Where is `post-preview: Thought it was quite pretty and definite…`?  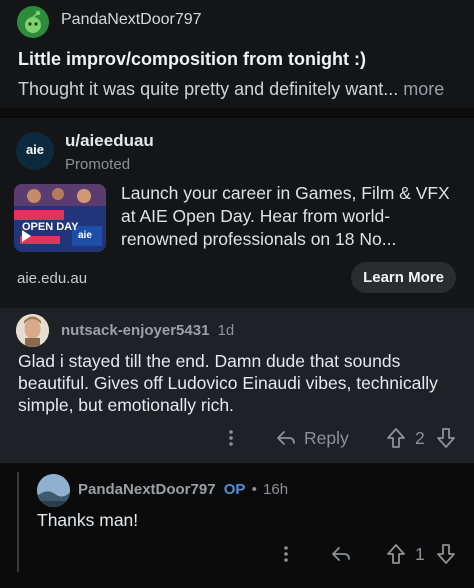
post-preview: Thought it was quite pretty and definite… is located at coordinates (208, 89).